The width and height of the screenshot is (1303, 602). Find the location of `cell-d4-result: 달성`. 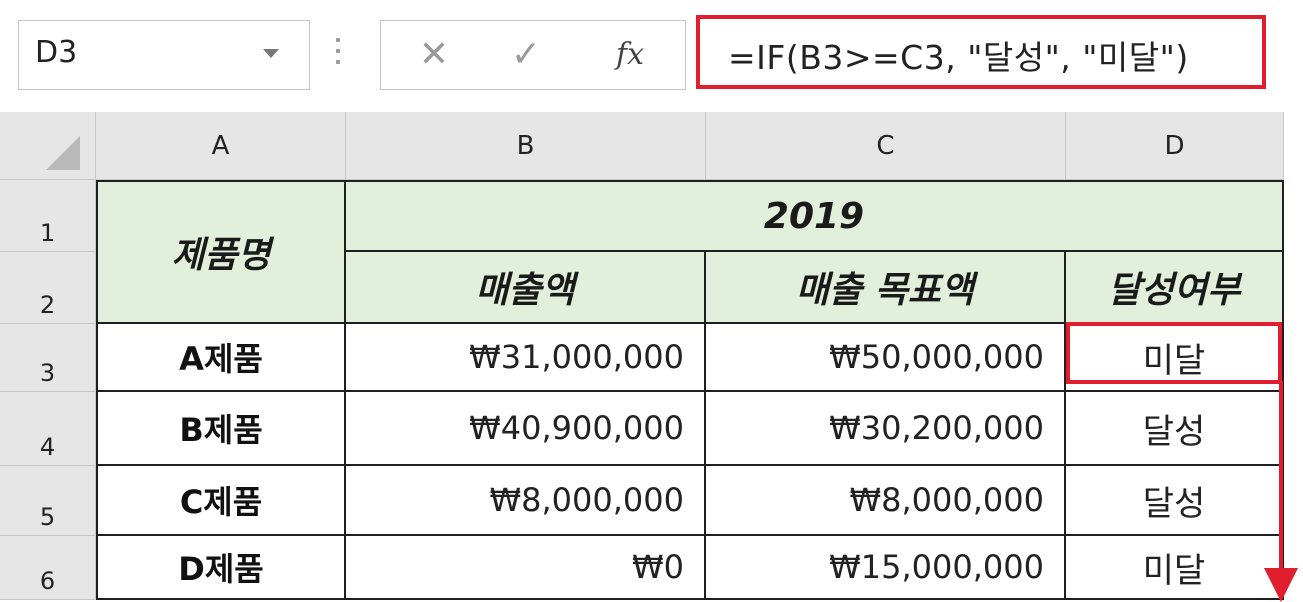

cell-d4-result: 달성 is located at coordinates (1175, 429).